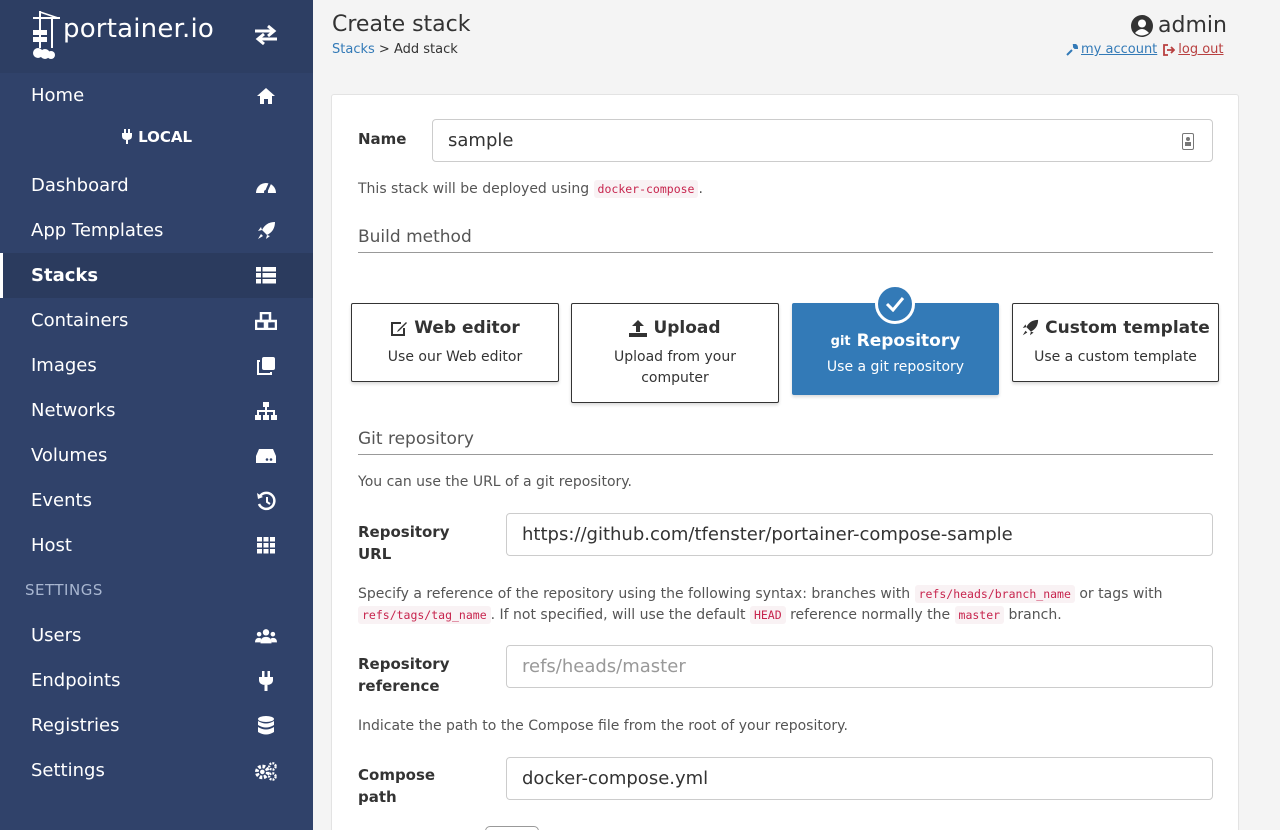 The image size is (1280, 830). What do you see at coordinates (1169, 49) in the screenshot?
I see `sign-out-icon` at bounding box center [1169, 49].